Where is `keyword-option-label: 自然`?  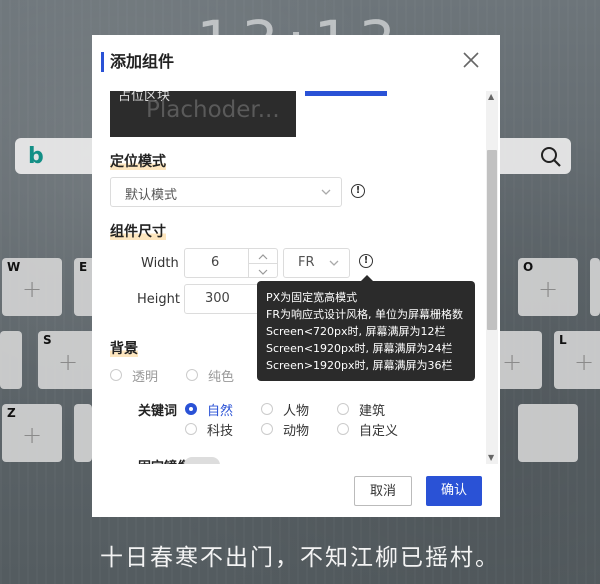 keyword-option-label: 自然 is located at coordinates (220, 411).